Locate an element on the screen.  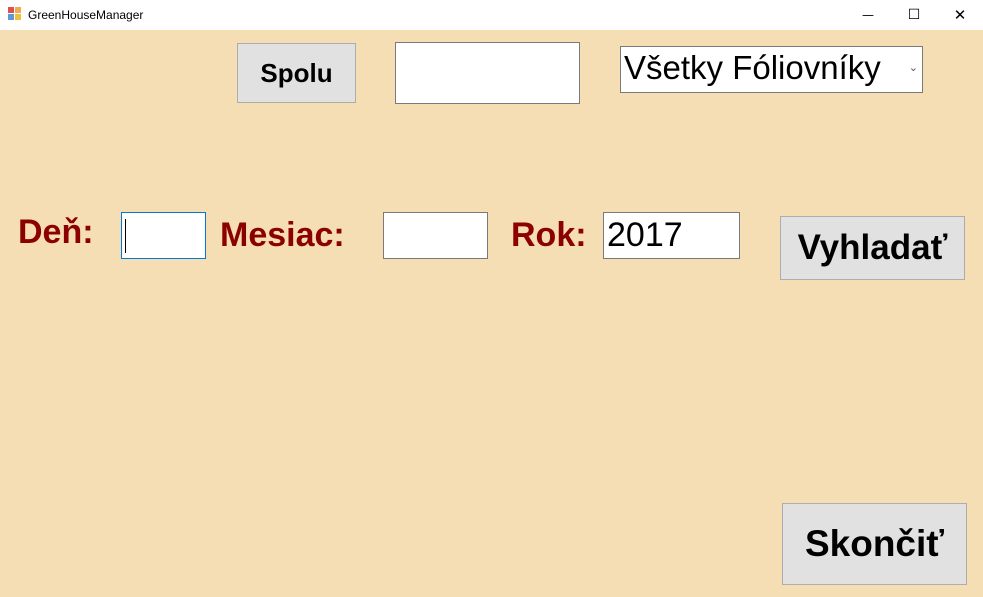
year-label: Rok: is located at coordinates (549, 235).